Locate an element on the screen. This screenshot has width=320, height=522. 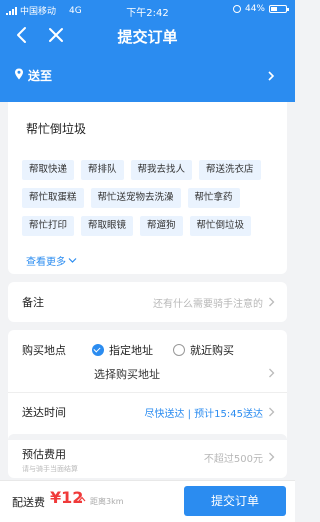
radio-unchecked-icon is located at coordinates (179, 350).